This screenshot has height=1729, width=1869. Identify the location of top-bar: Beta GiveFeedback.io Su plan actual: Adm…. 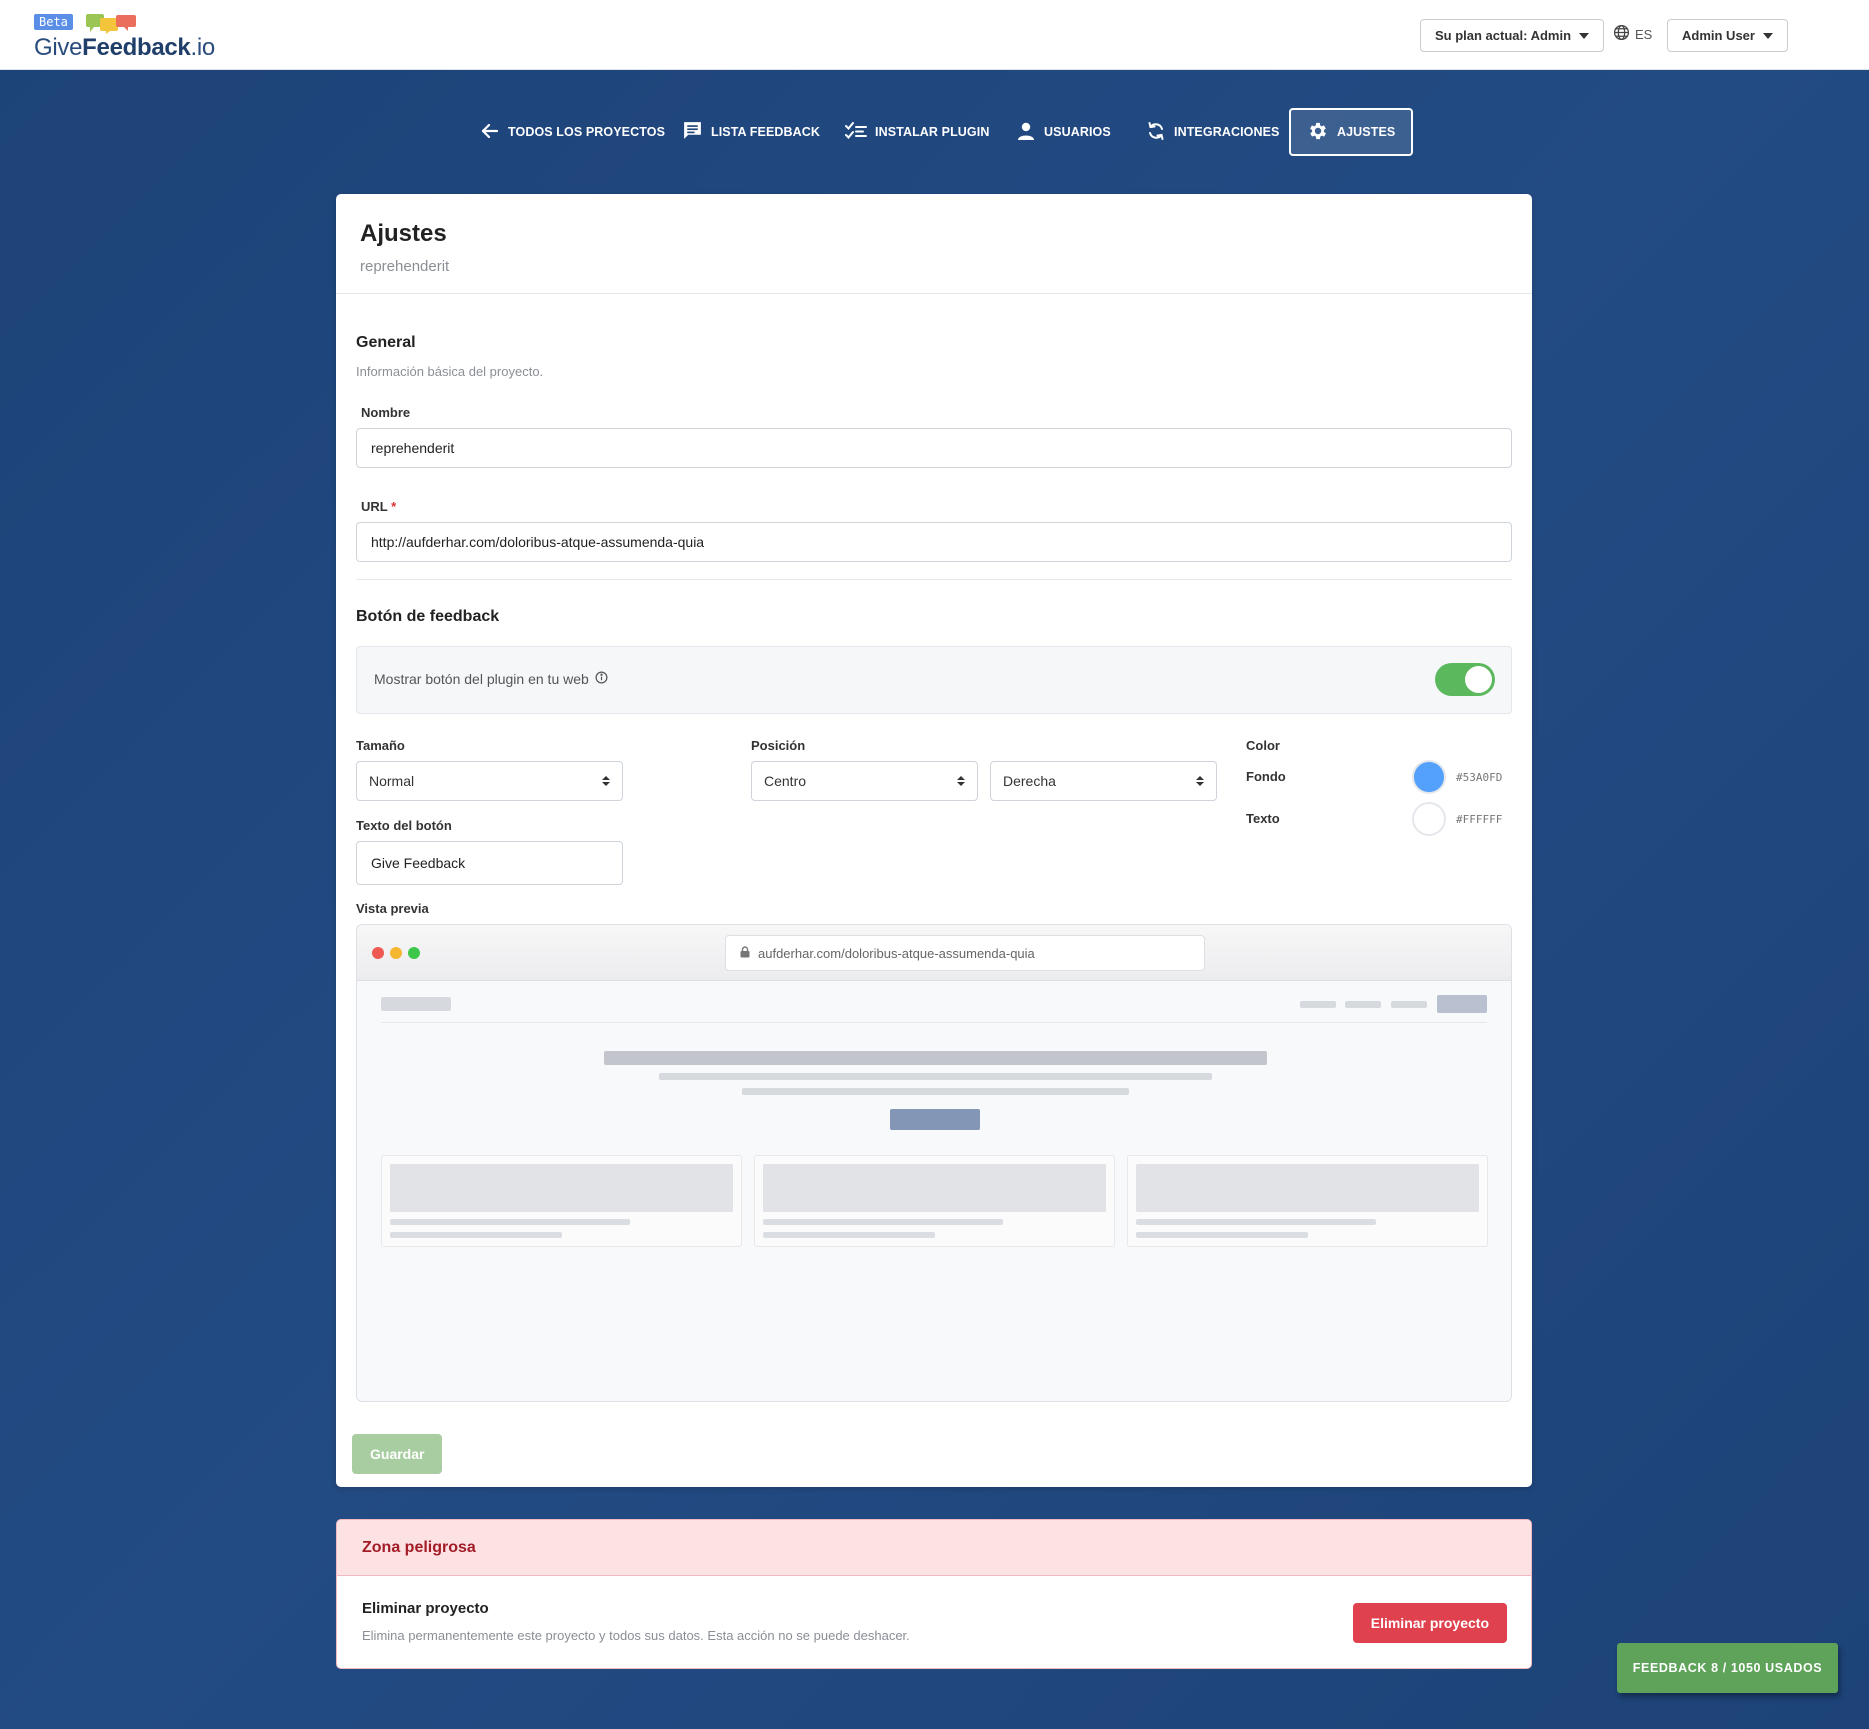
(934, 35).